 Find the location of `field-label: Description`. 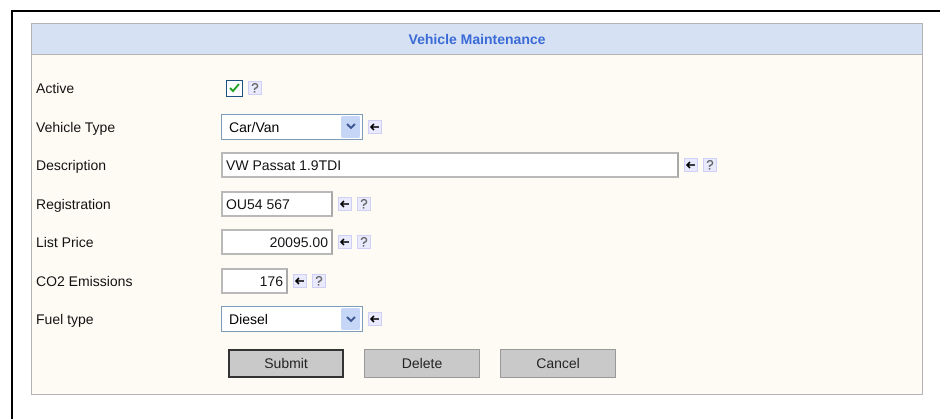

field-label: Description is located at coordinates (72, 165).